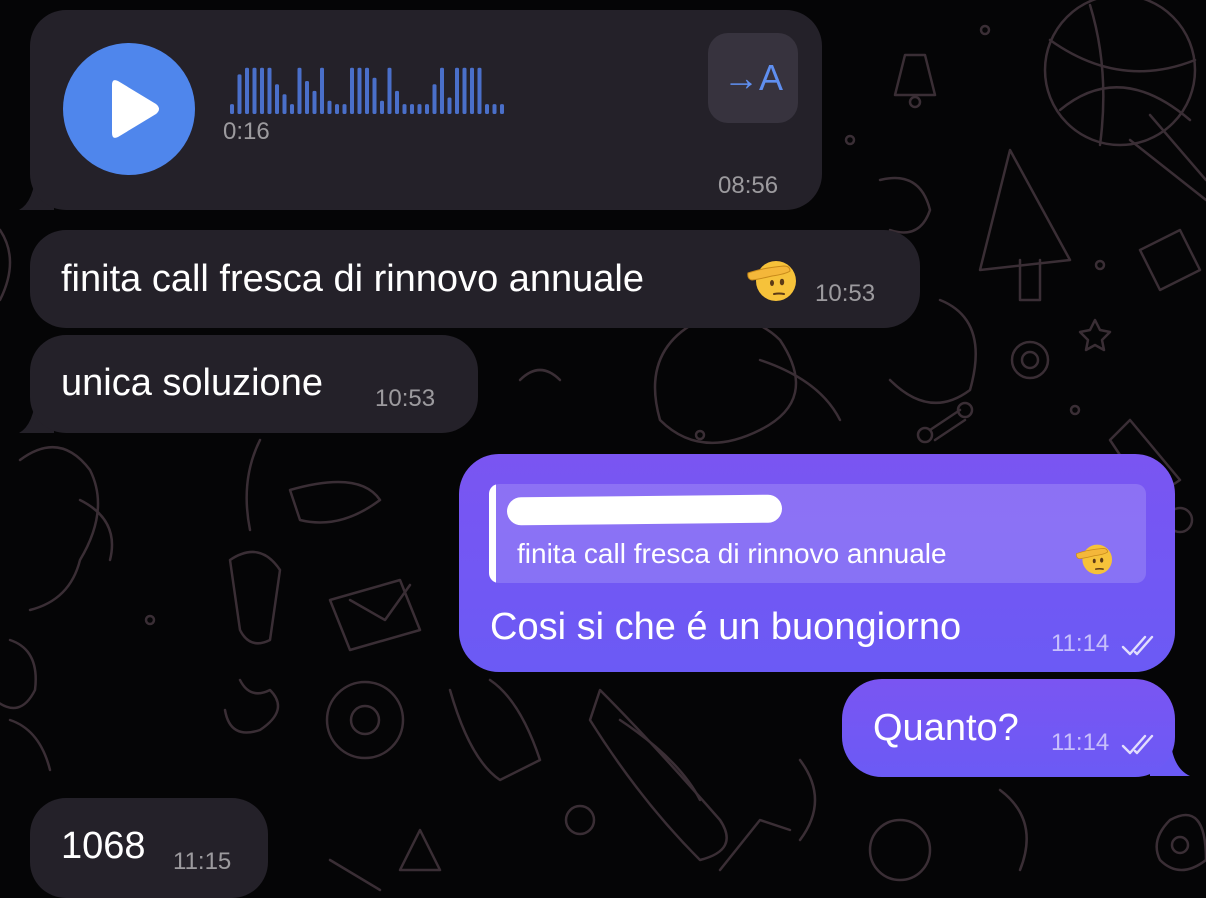  I want to click on message-time: 11:15, so click(202, 861).